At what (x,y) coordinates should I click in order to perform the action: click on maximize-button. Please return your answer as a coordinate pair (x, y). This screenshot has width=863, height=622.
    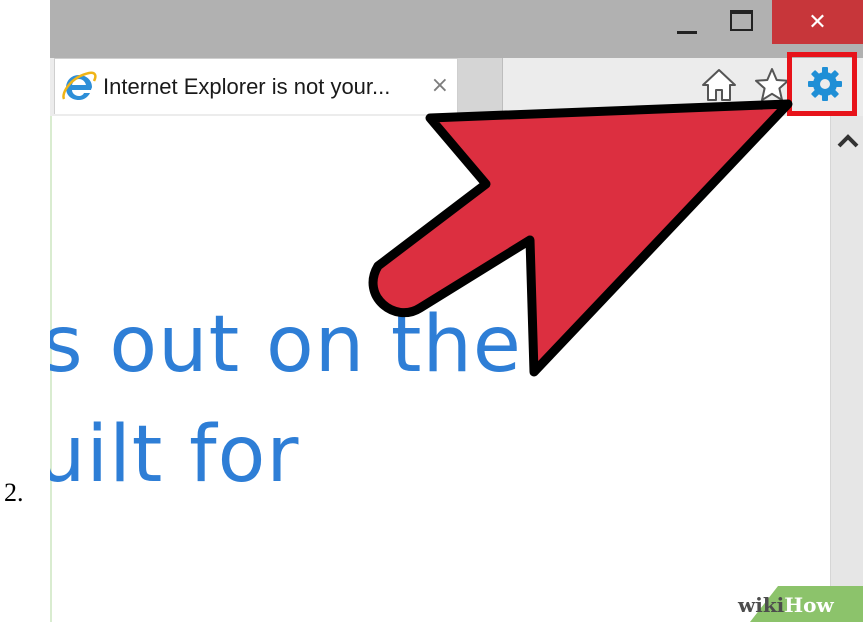
    Looking at the image, I should click on (741, 22).